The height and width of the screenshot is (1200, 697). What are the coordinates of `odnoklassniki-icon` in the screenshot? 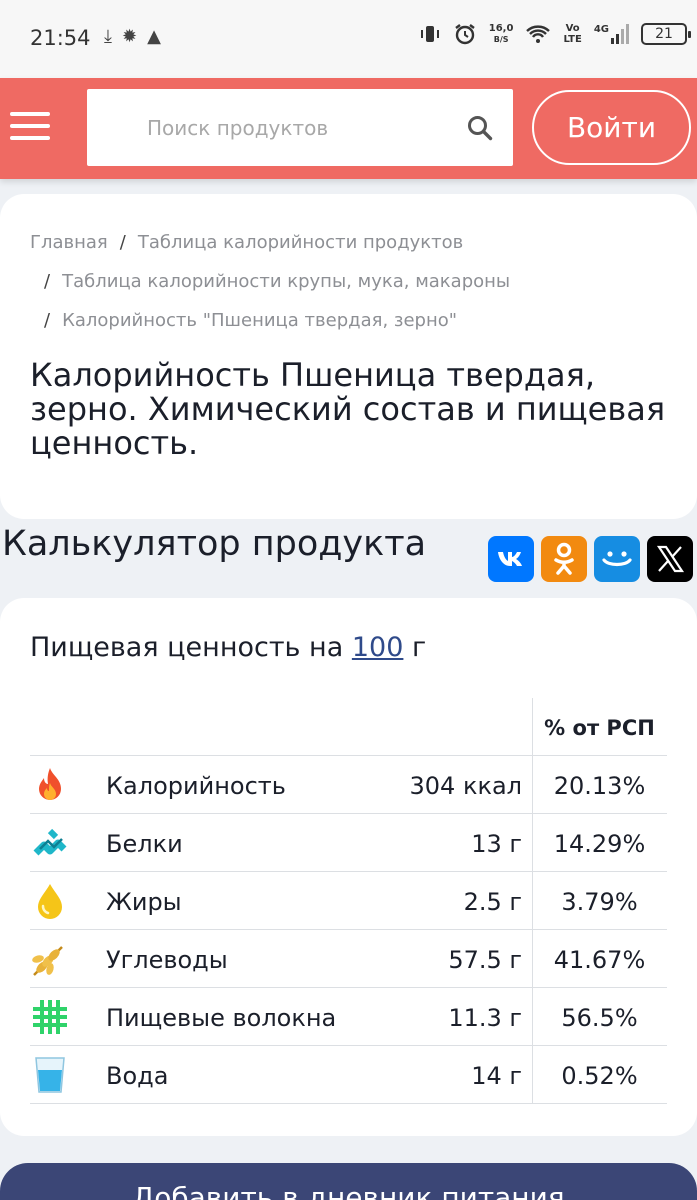 It's located at (564, 558).